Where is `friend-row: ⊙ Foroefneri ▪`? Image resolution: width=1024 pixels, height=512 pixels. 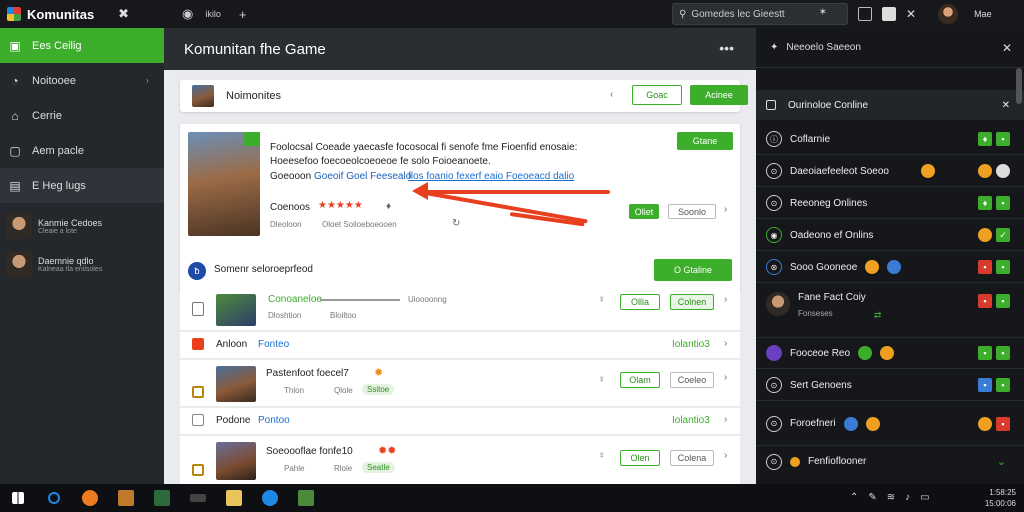 friend-row: ⊙ Foroefneri ▪ is located at coordinates (890, 424).